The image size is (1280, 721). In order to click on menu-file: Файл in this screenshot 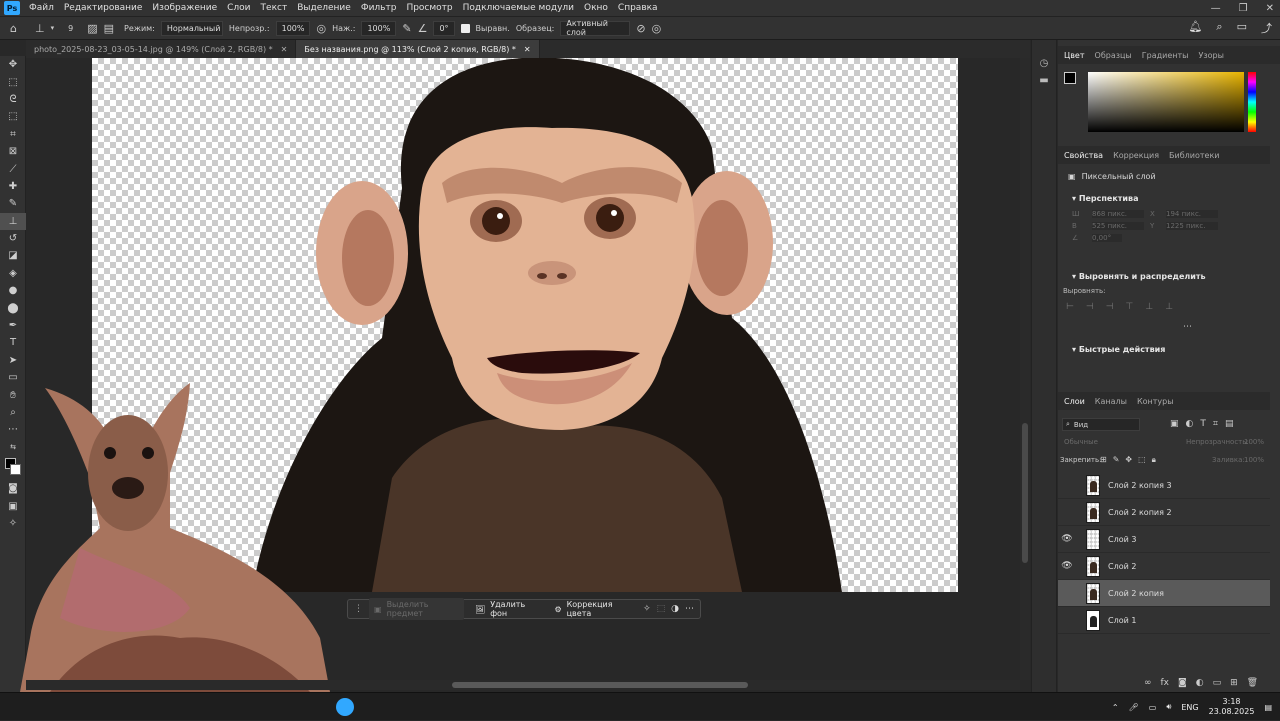, I will do `click(41, 8)`.